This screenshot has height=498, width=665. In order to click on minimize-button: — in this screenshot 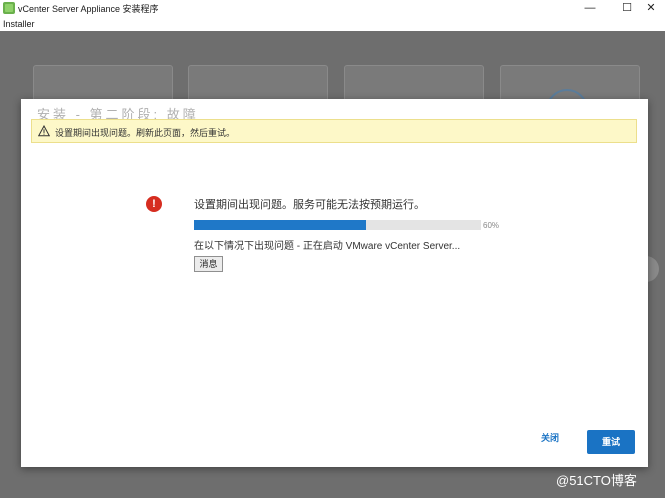, I will do `click(590, 8)`.